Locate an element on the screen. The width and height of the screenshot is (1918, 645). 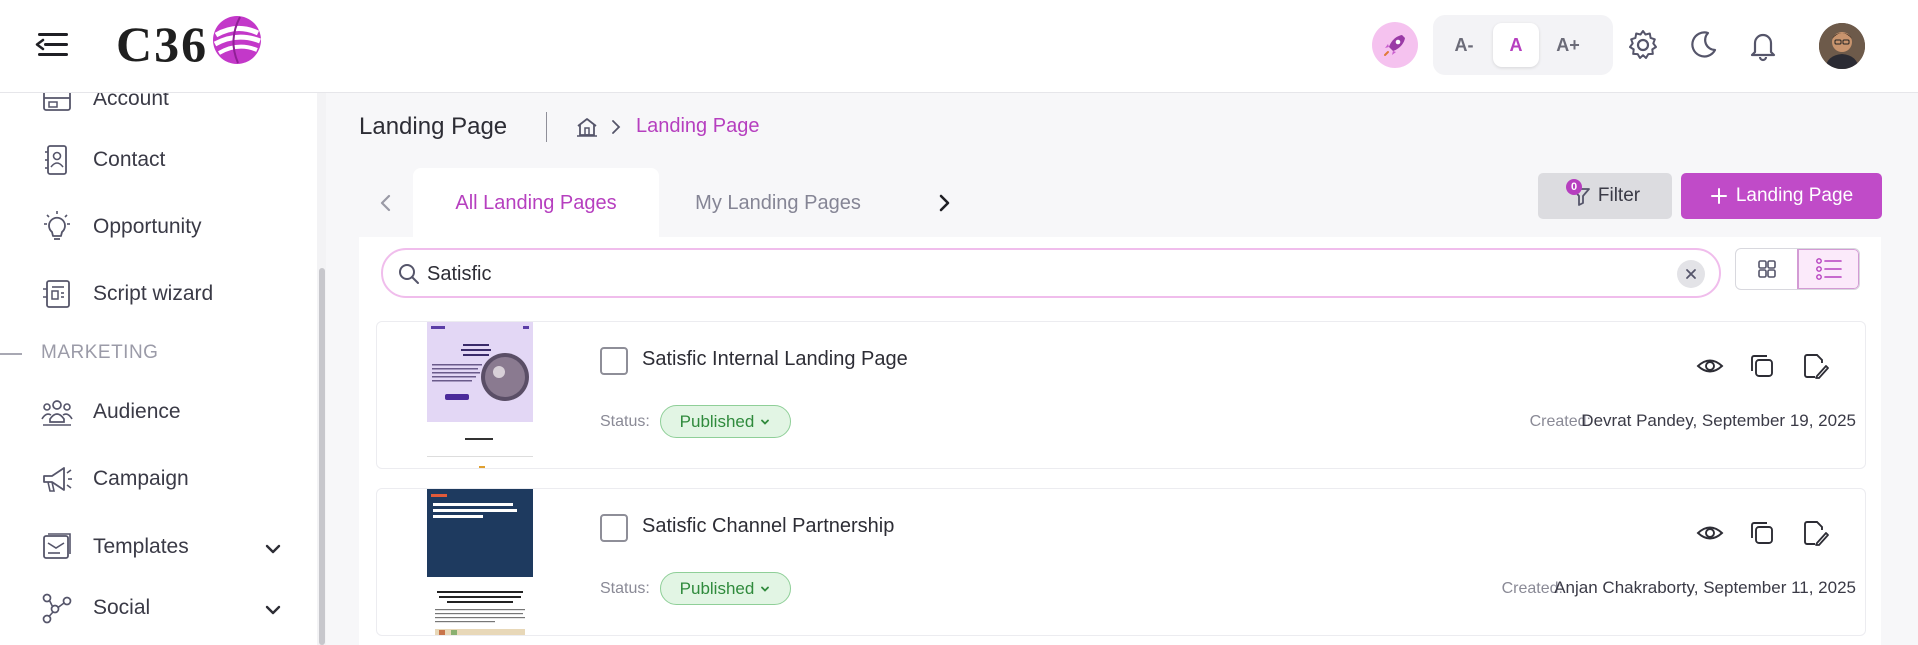
sidebar-item-label: Contact is located at coordinates (129, 159).